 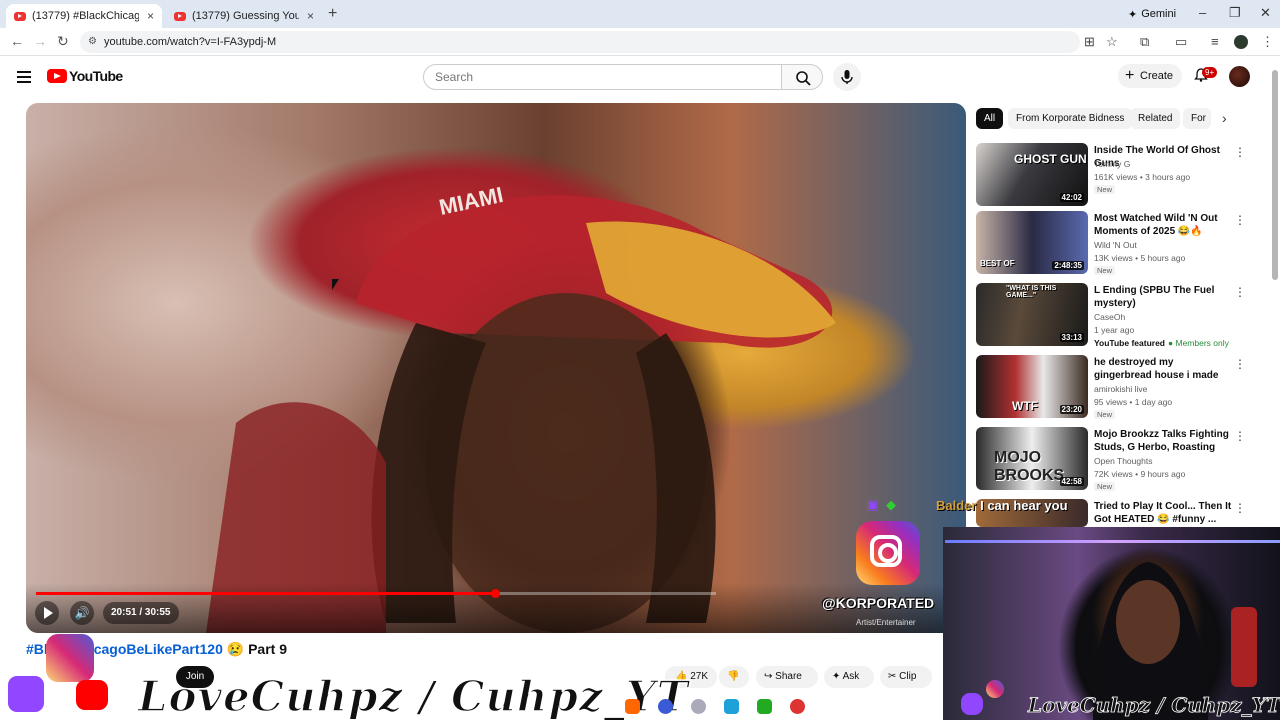 What do you see at coordinates (1224, 118) in the screenshot?
I see `chevron-right-icon: ›` at bounding box center [1224, 118].